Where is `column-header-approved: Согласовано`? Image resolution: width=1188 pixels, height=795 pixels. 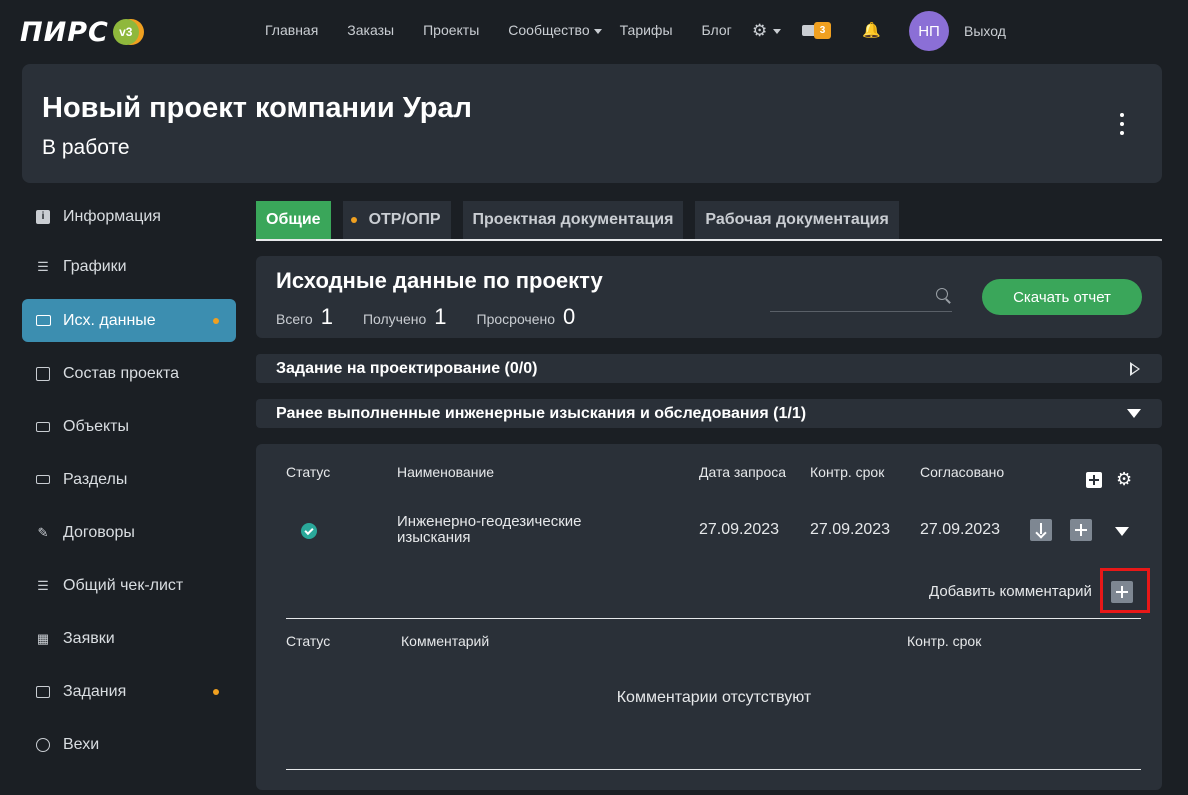 column-header-approved: Согласовано is located at coordinates (962, 472).